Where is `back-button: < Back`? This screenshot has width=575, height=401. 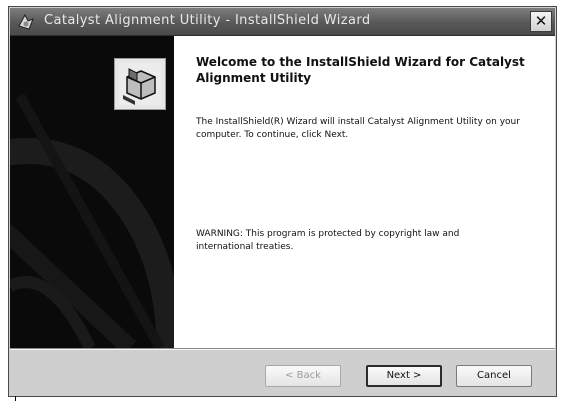 back-button: < Back is located at coordinates (303, 376).